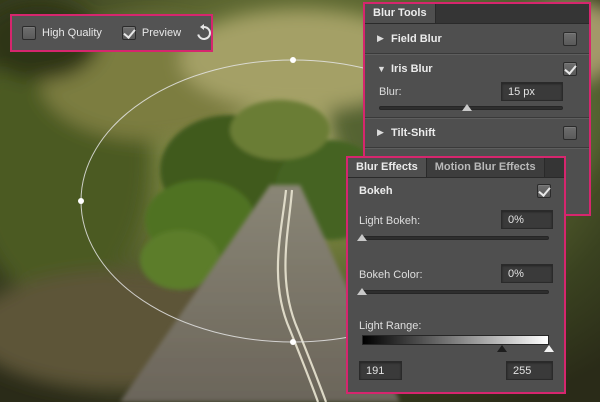  Describe the element at coordinates (467, 107) in the screenshot. I see `blur-amount-slider-thumb` at that location.